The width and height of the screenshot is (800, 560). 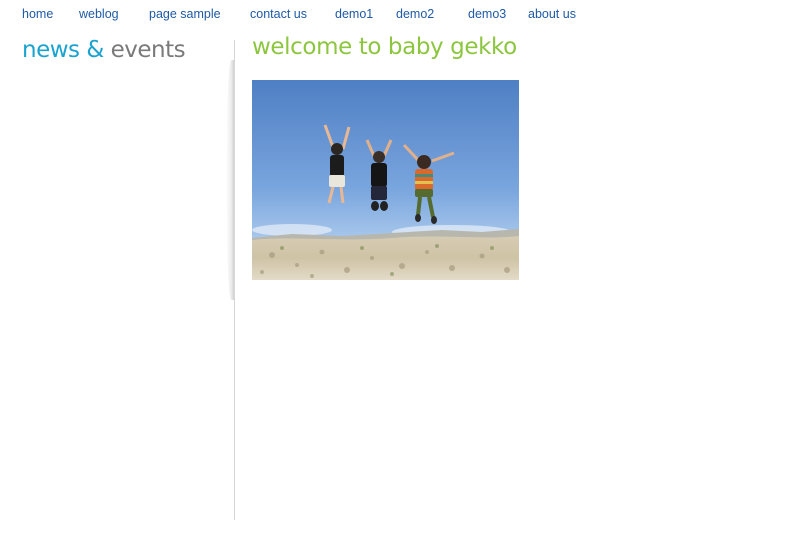 What do you see at coordinates (37, 14) in the screenshot?
I see `nav-home-link: home` at bounding box center [37, 14].